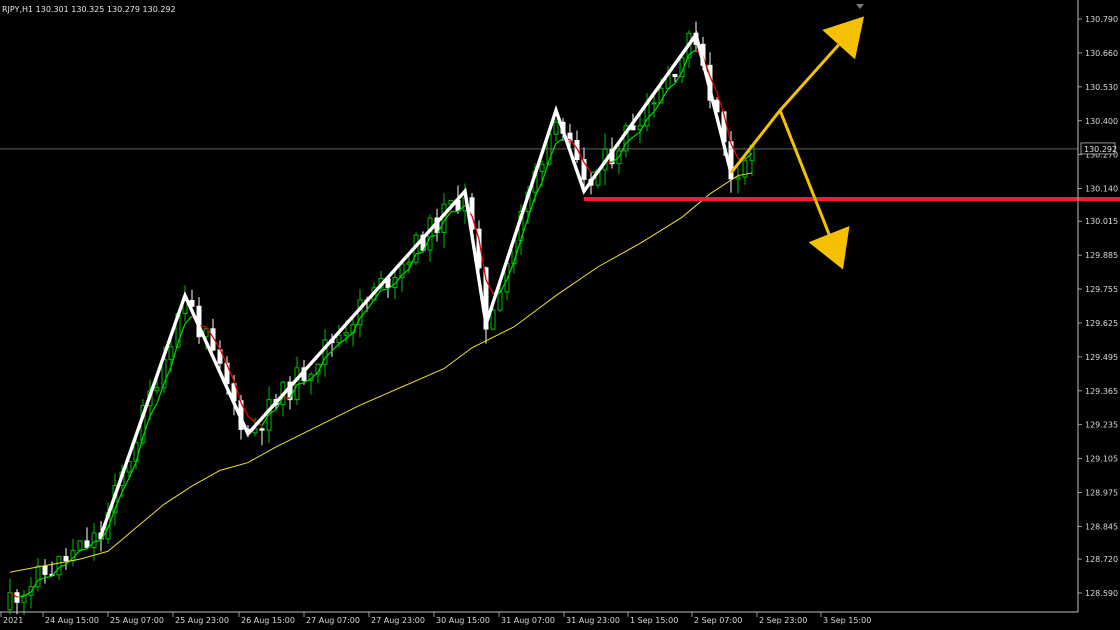 The height and width of the screenshot is (630, 1120). I want to click on price-tick-label: 130.400, so click(1101, 121).